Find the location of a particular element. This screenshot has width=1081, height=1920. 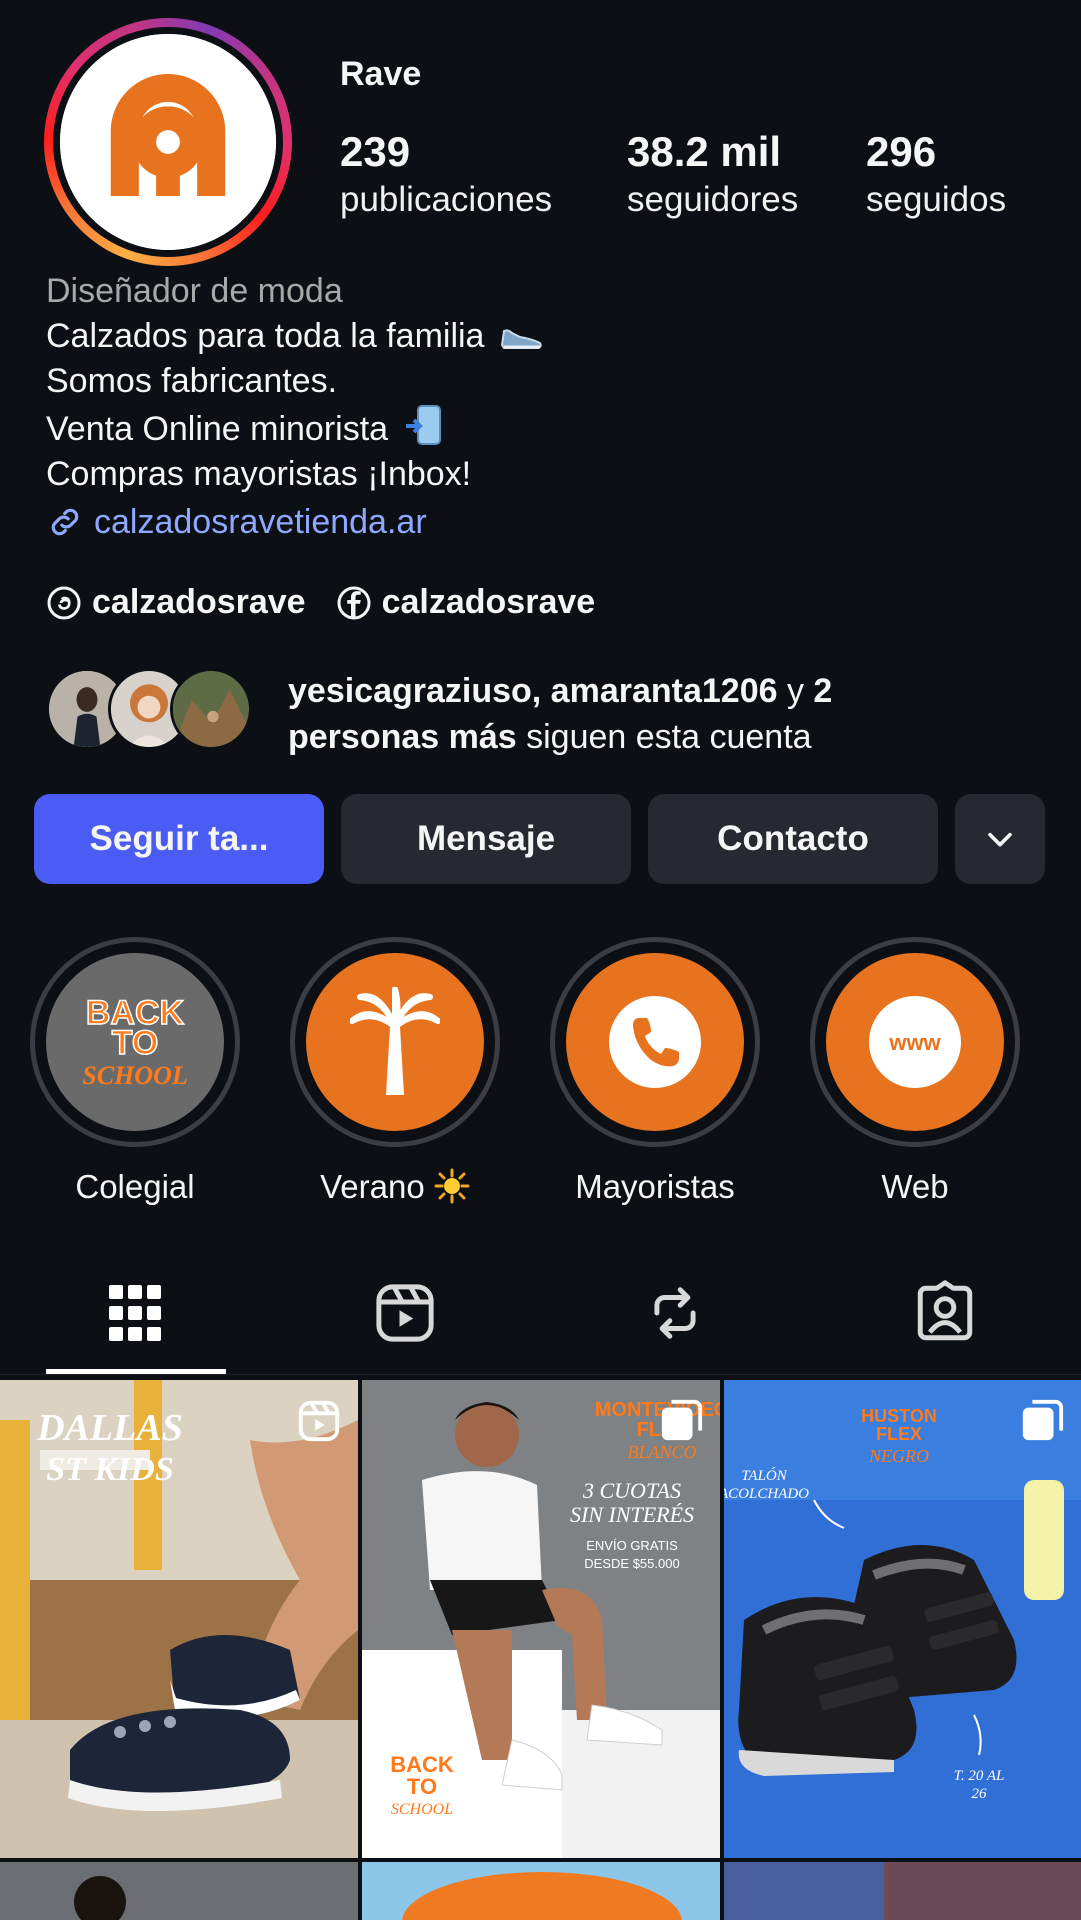

stat-followers: 38.2 mil seguidores is located at coordinates (712, 176).